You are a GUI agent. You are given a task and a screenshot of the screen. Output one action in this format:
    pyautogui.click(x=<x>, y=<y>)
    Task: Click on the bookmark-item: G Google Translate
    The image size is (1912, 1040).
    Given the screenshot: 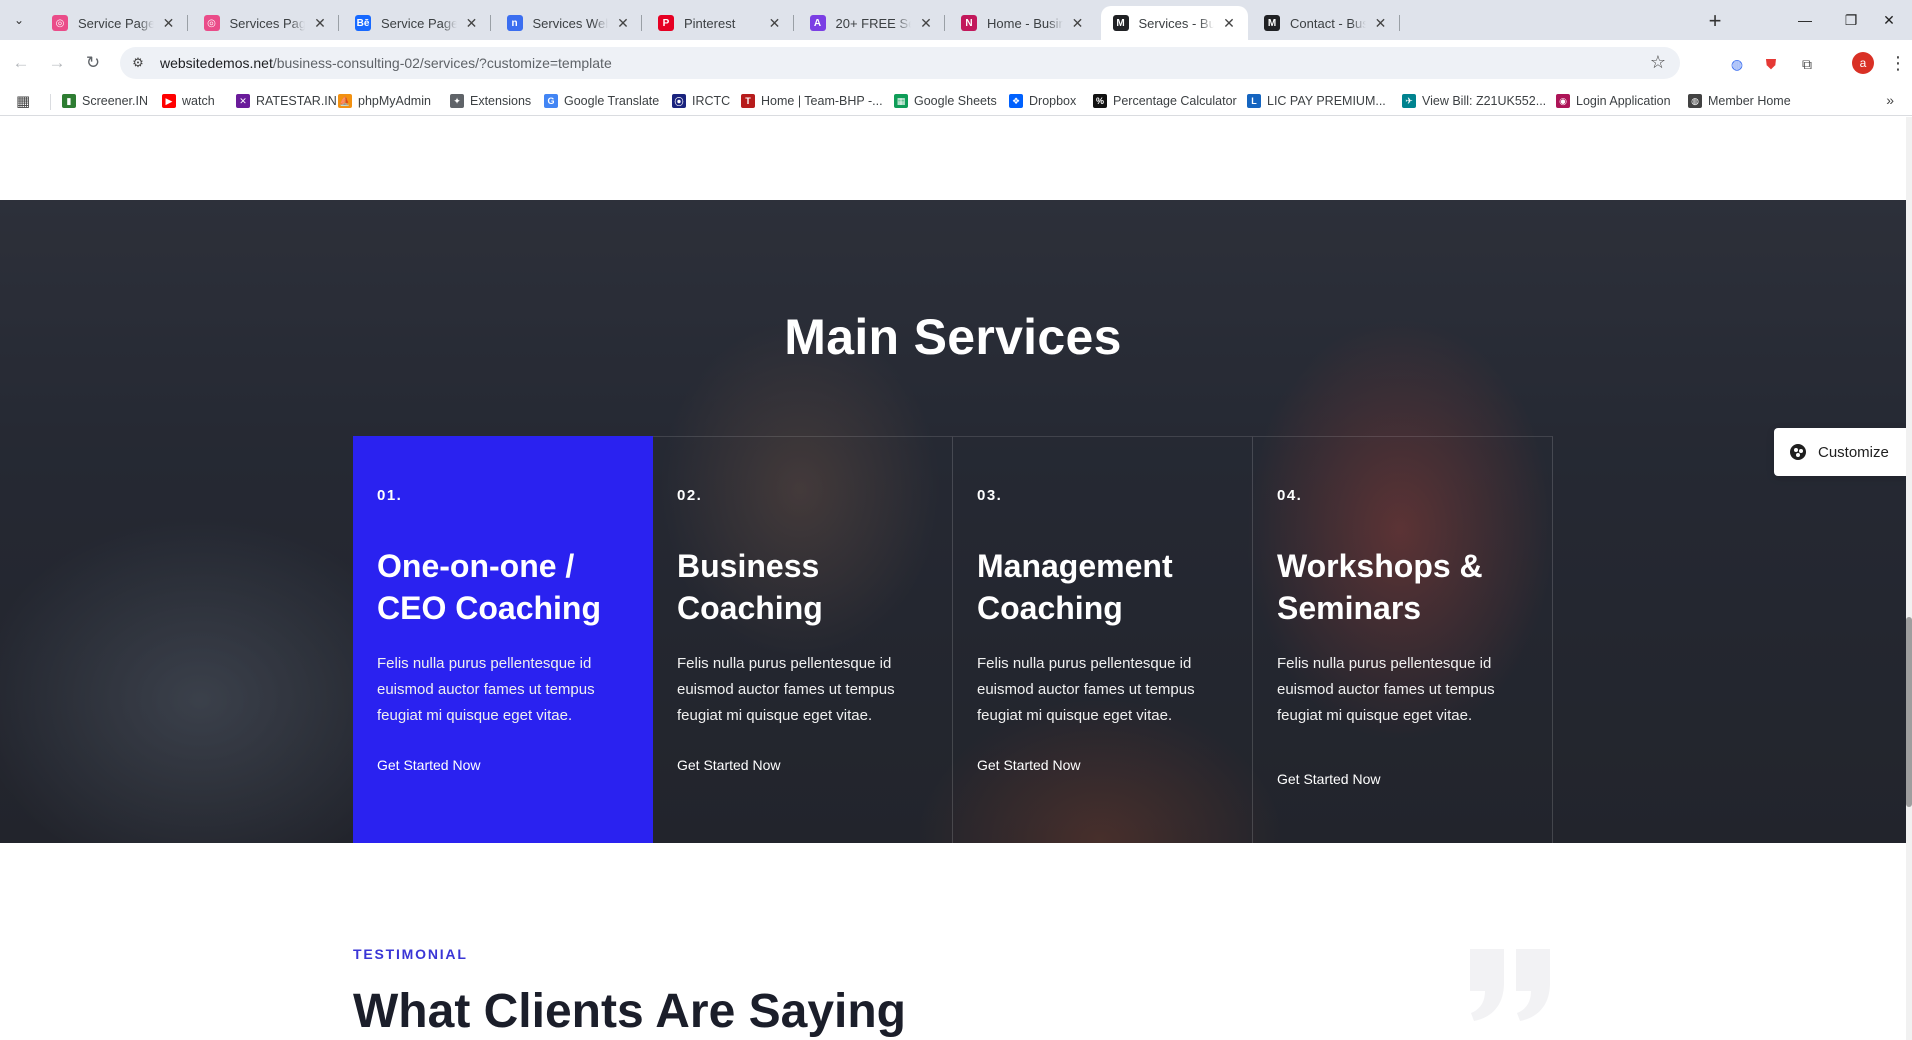 What is the action you would take?
    pyautogui.click(x=601, y=101)
    